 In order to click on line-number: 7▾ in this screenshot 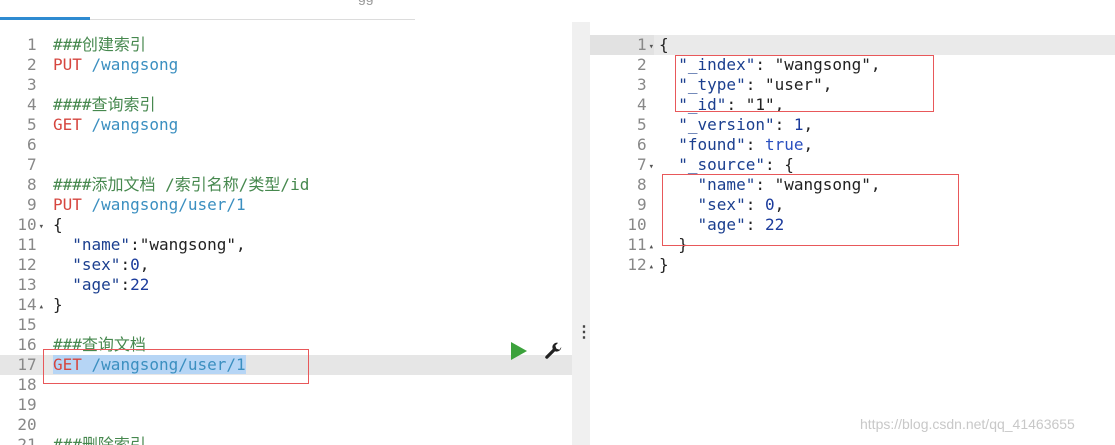, I will do `click(22, 165)`.